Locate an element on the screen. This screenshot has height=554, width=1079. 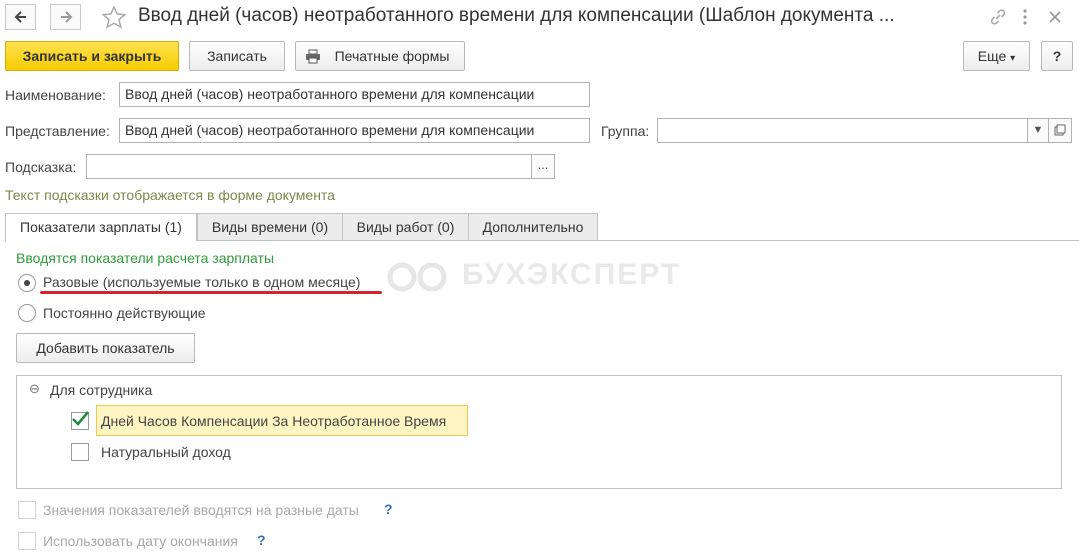
save-and-close-button: Записать и закрыть is located at coordinates (92, 56).